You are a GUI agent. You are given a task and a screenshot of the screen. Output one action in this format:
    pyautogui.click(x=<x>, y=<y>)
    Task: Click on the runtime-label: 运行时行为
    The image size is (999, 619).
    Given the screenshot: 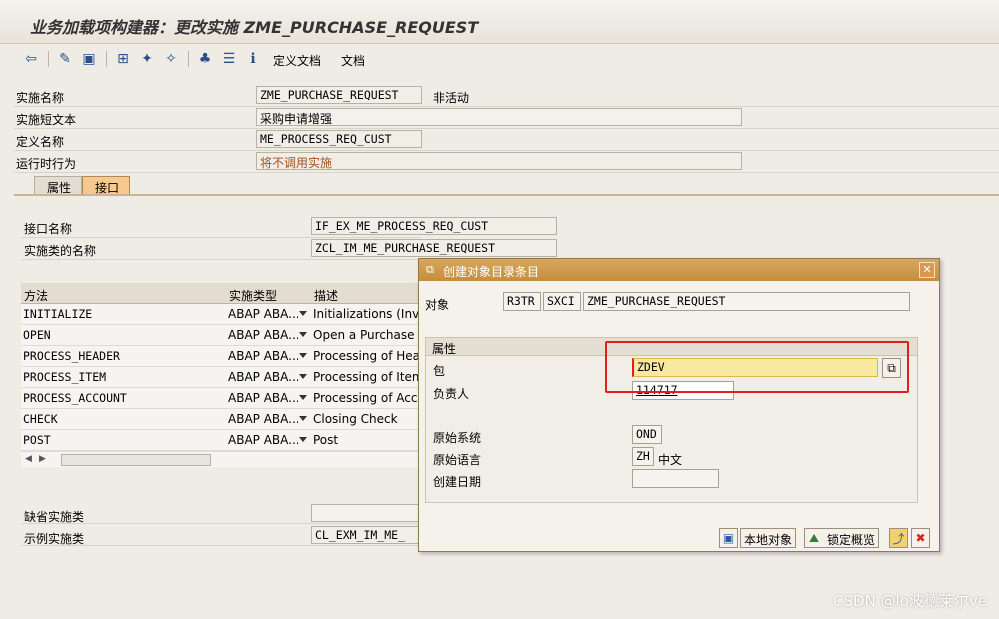 What is the action you would take?
    pyautogui.click(x=46, y=164)
    